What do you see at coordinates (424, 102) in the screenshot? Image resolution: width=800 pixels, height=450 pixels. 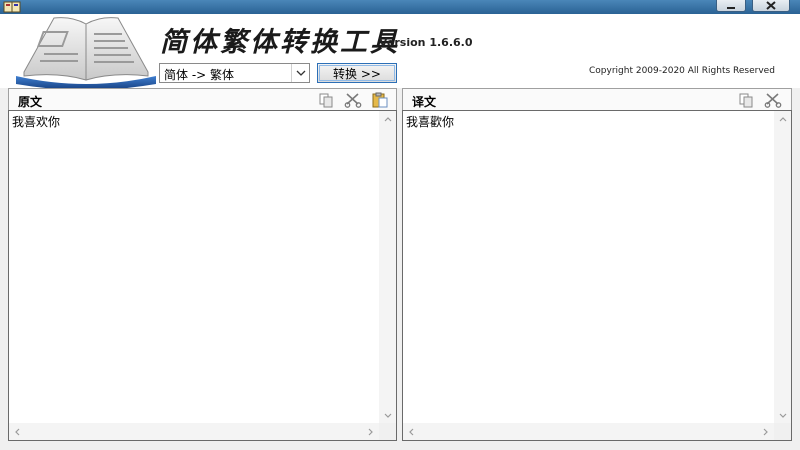 I see `target-panel-title: 译文` at bounding box center [424, 102].